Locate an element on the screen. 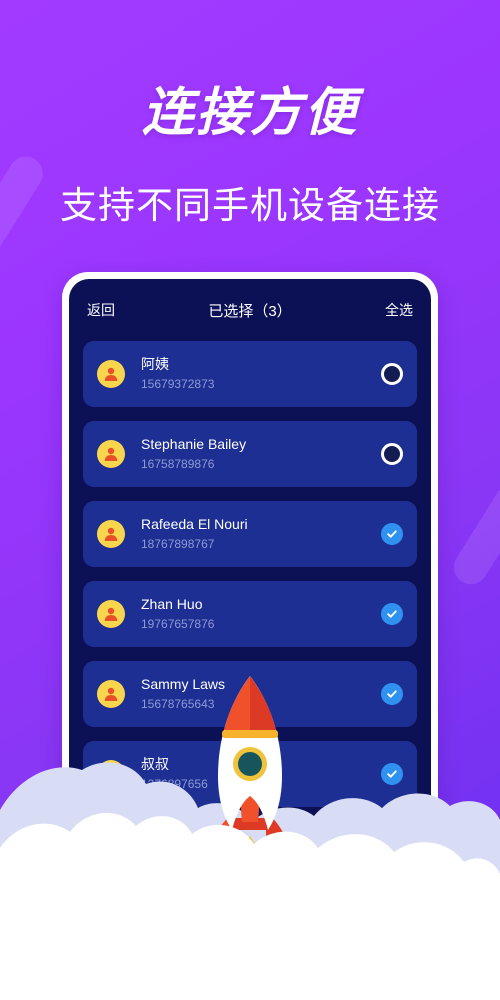  contact-name: Zhan Huo is located at coordinates (172, 604).